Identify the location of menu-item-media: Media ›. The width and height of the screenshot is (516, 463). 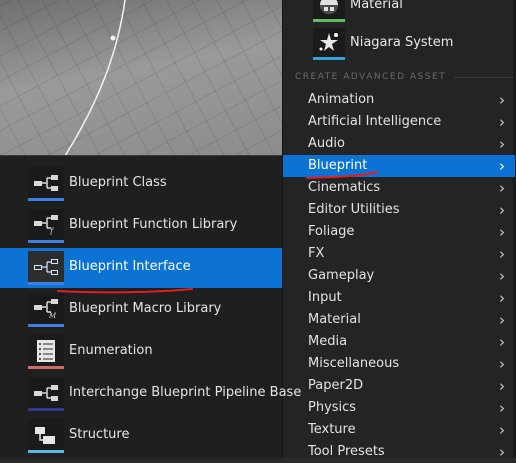
(399, 342).